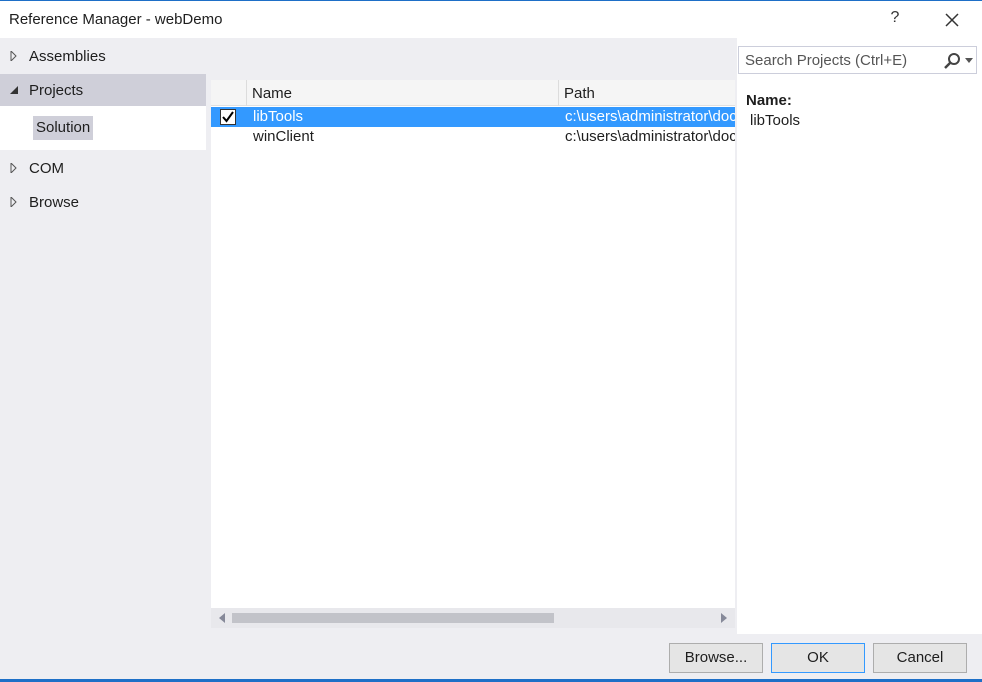  What do you see at coordinates (393, 618) in the screenshot?
I see `scrollbar-thumb` at bounding box center [393, 618].